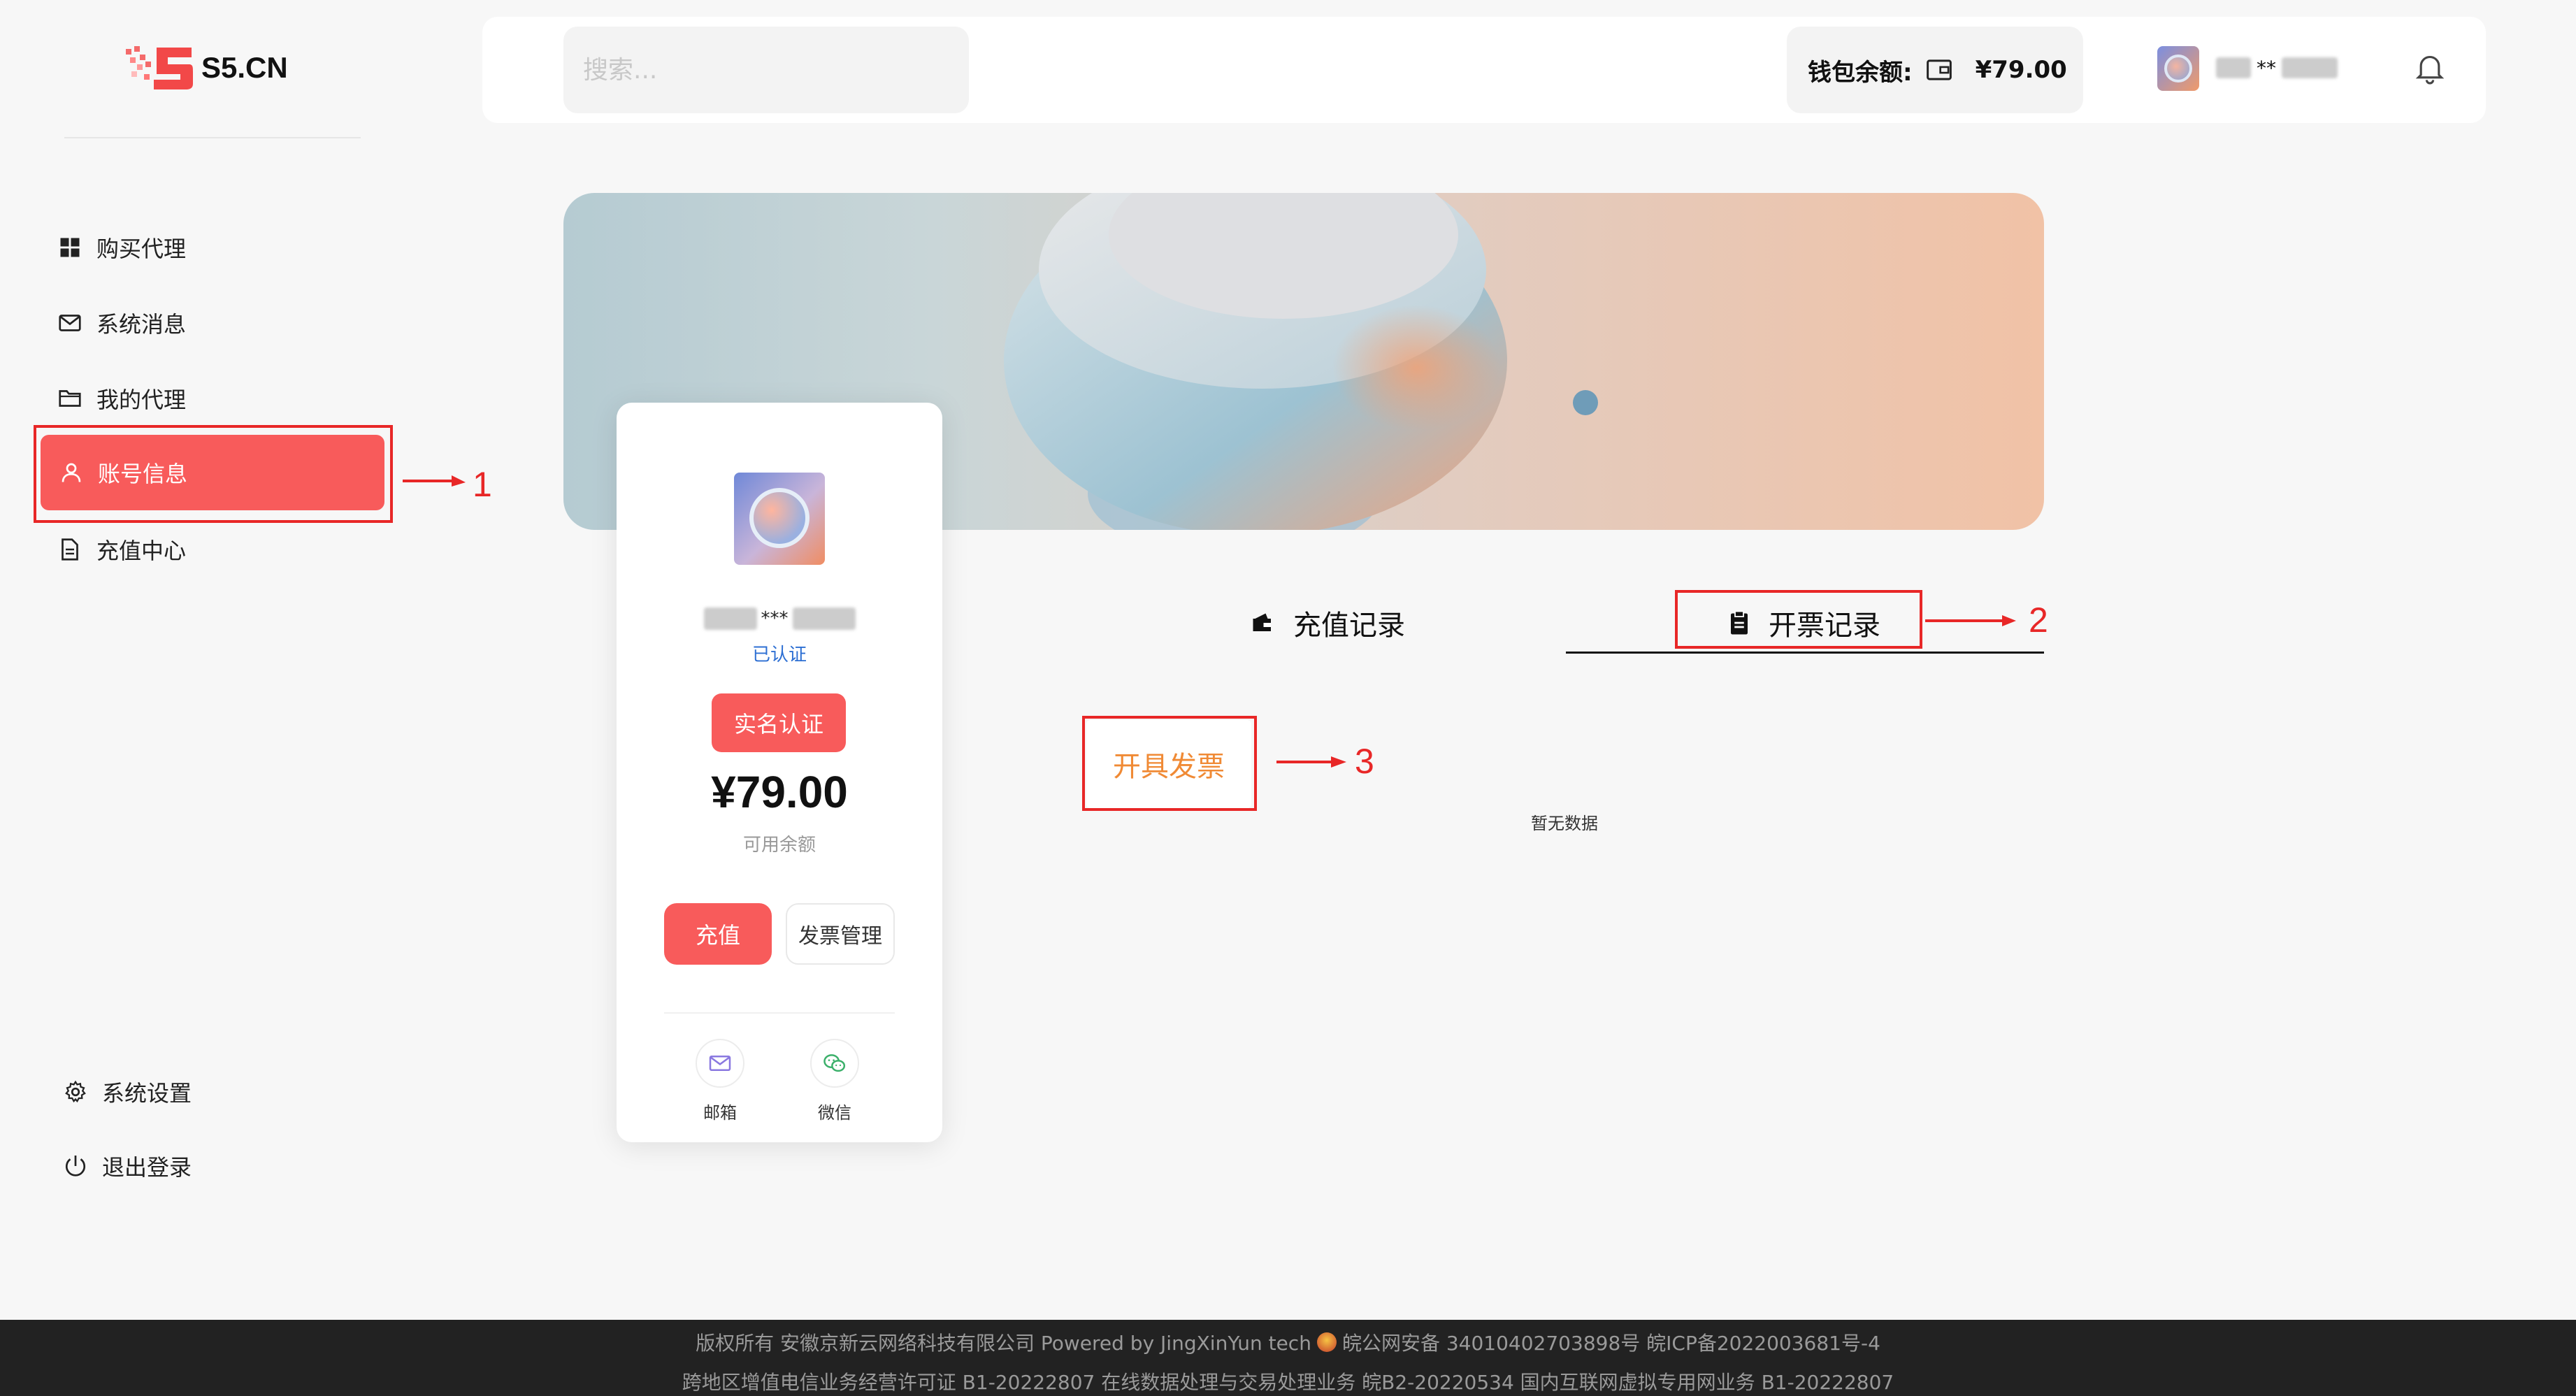 This screenshot has height=1396, width=2576. Describe the element at coordinates (779, 655) in the screenshot. I see `verified-status: 已认证` at that location.